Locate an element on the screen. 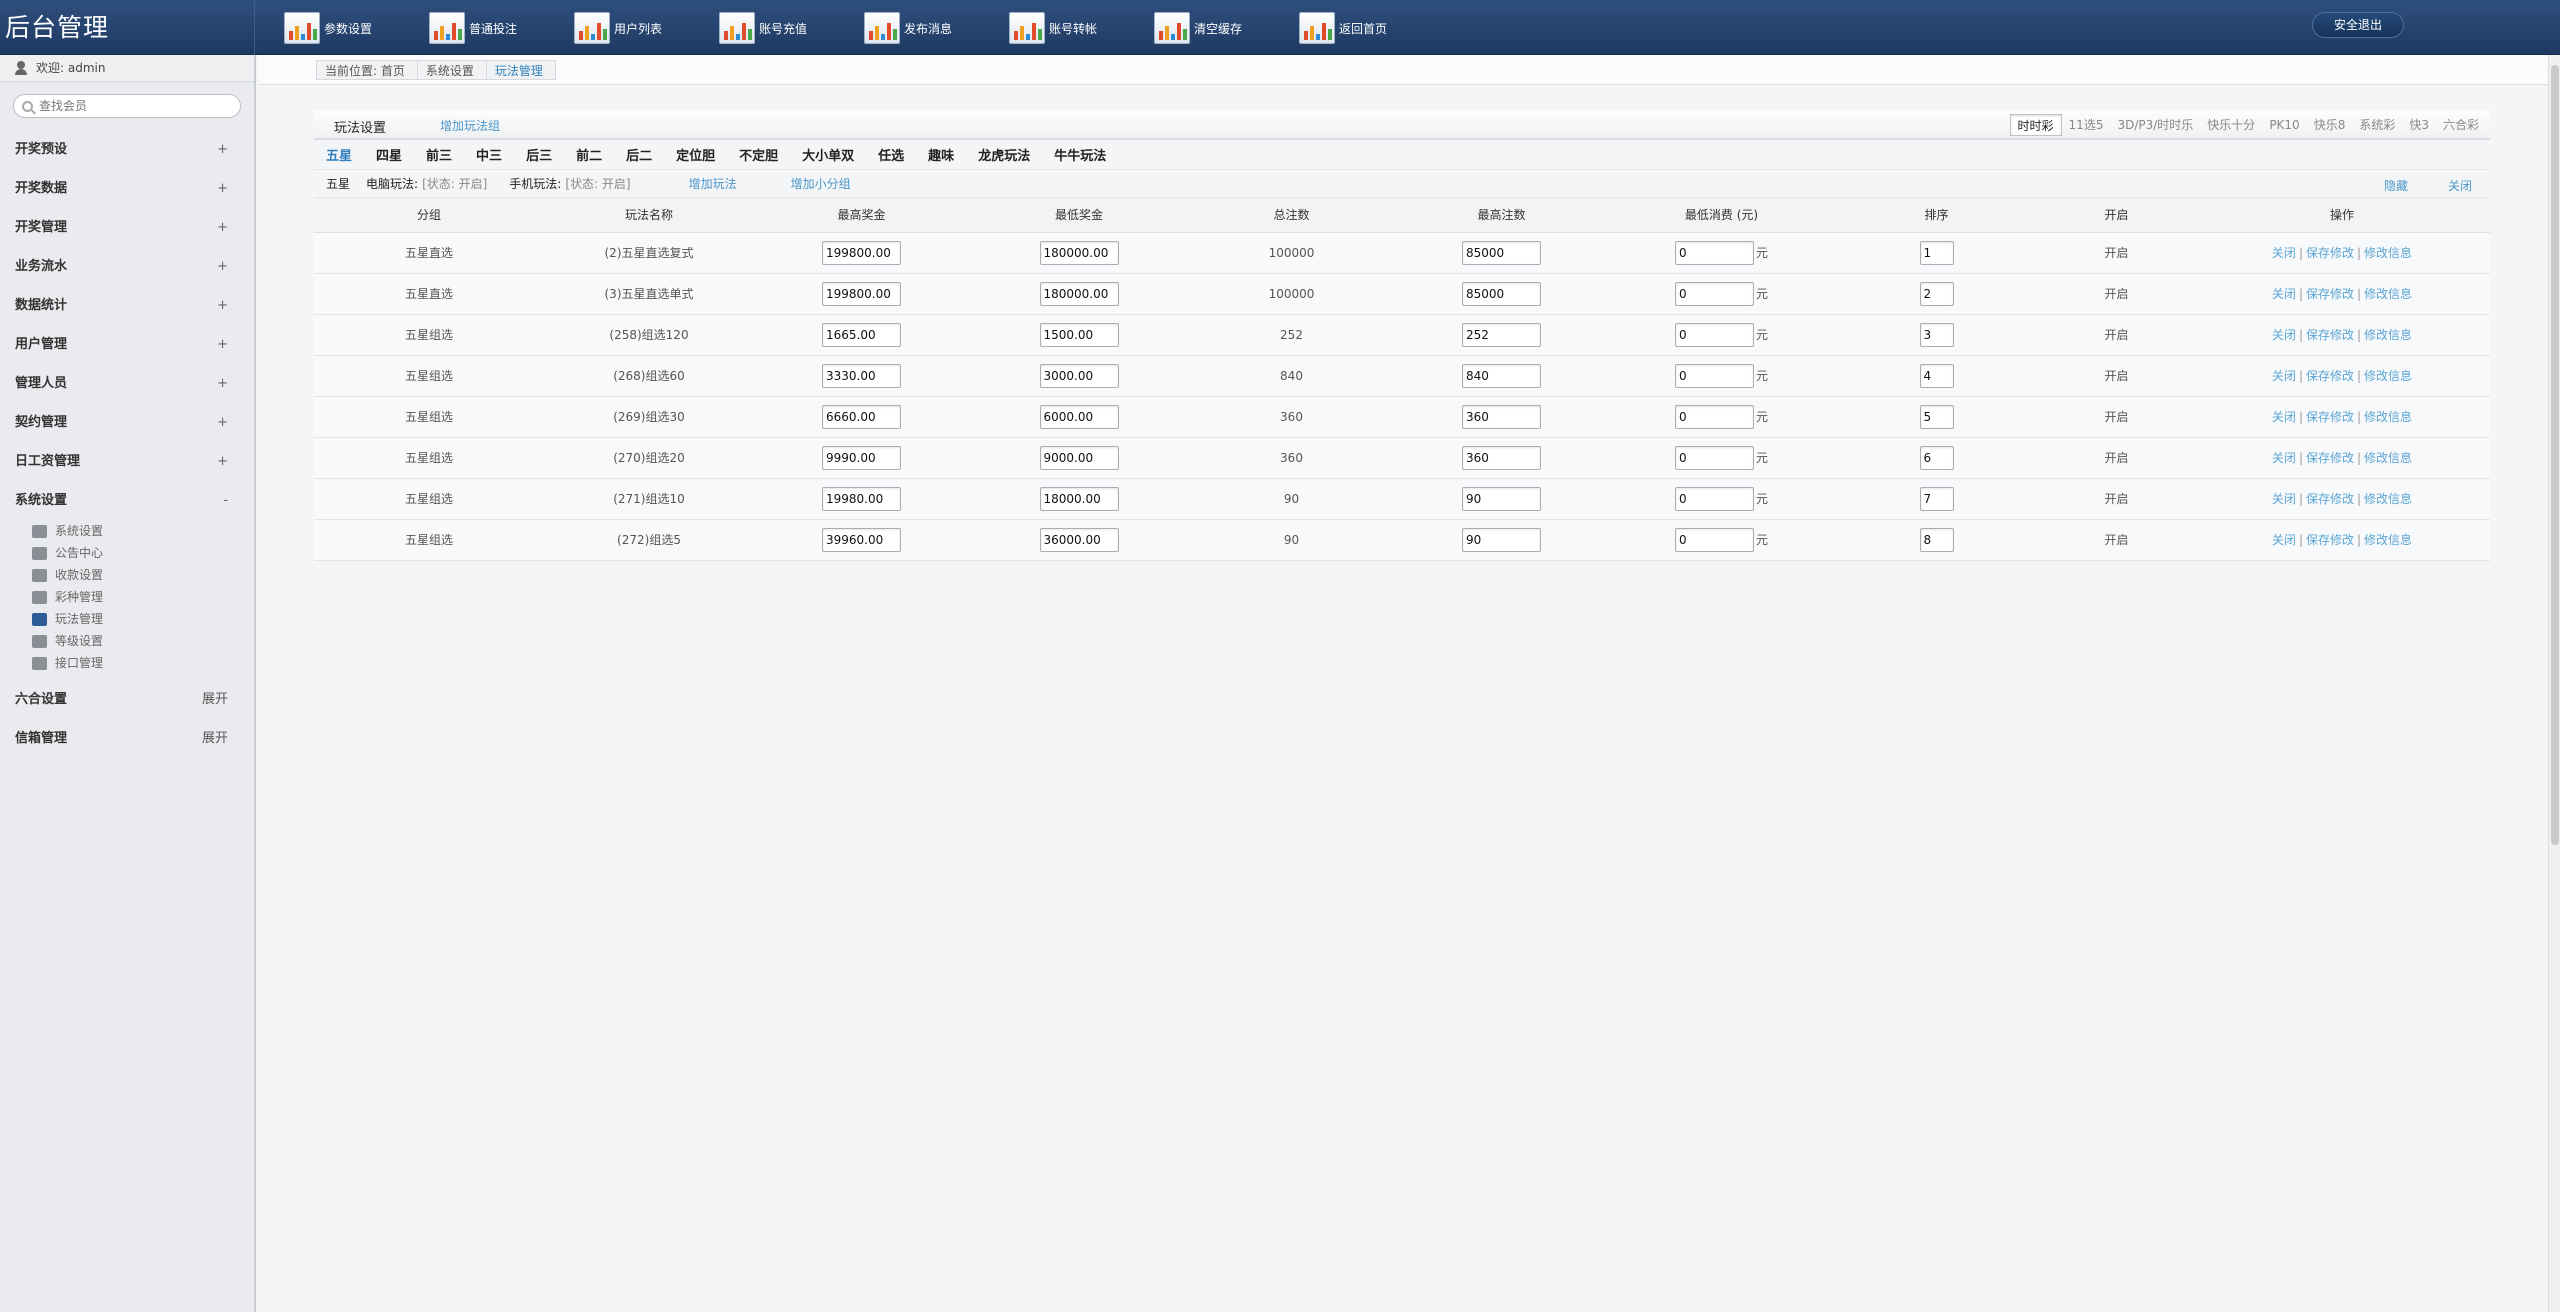 The width and height of the screenshot is (2560, 1312). topnav-item: 账号转帐 is located at coordinates (1081, 28).